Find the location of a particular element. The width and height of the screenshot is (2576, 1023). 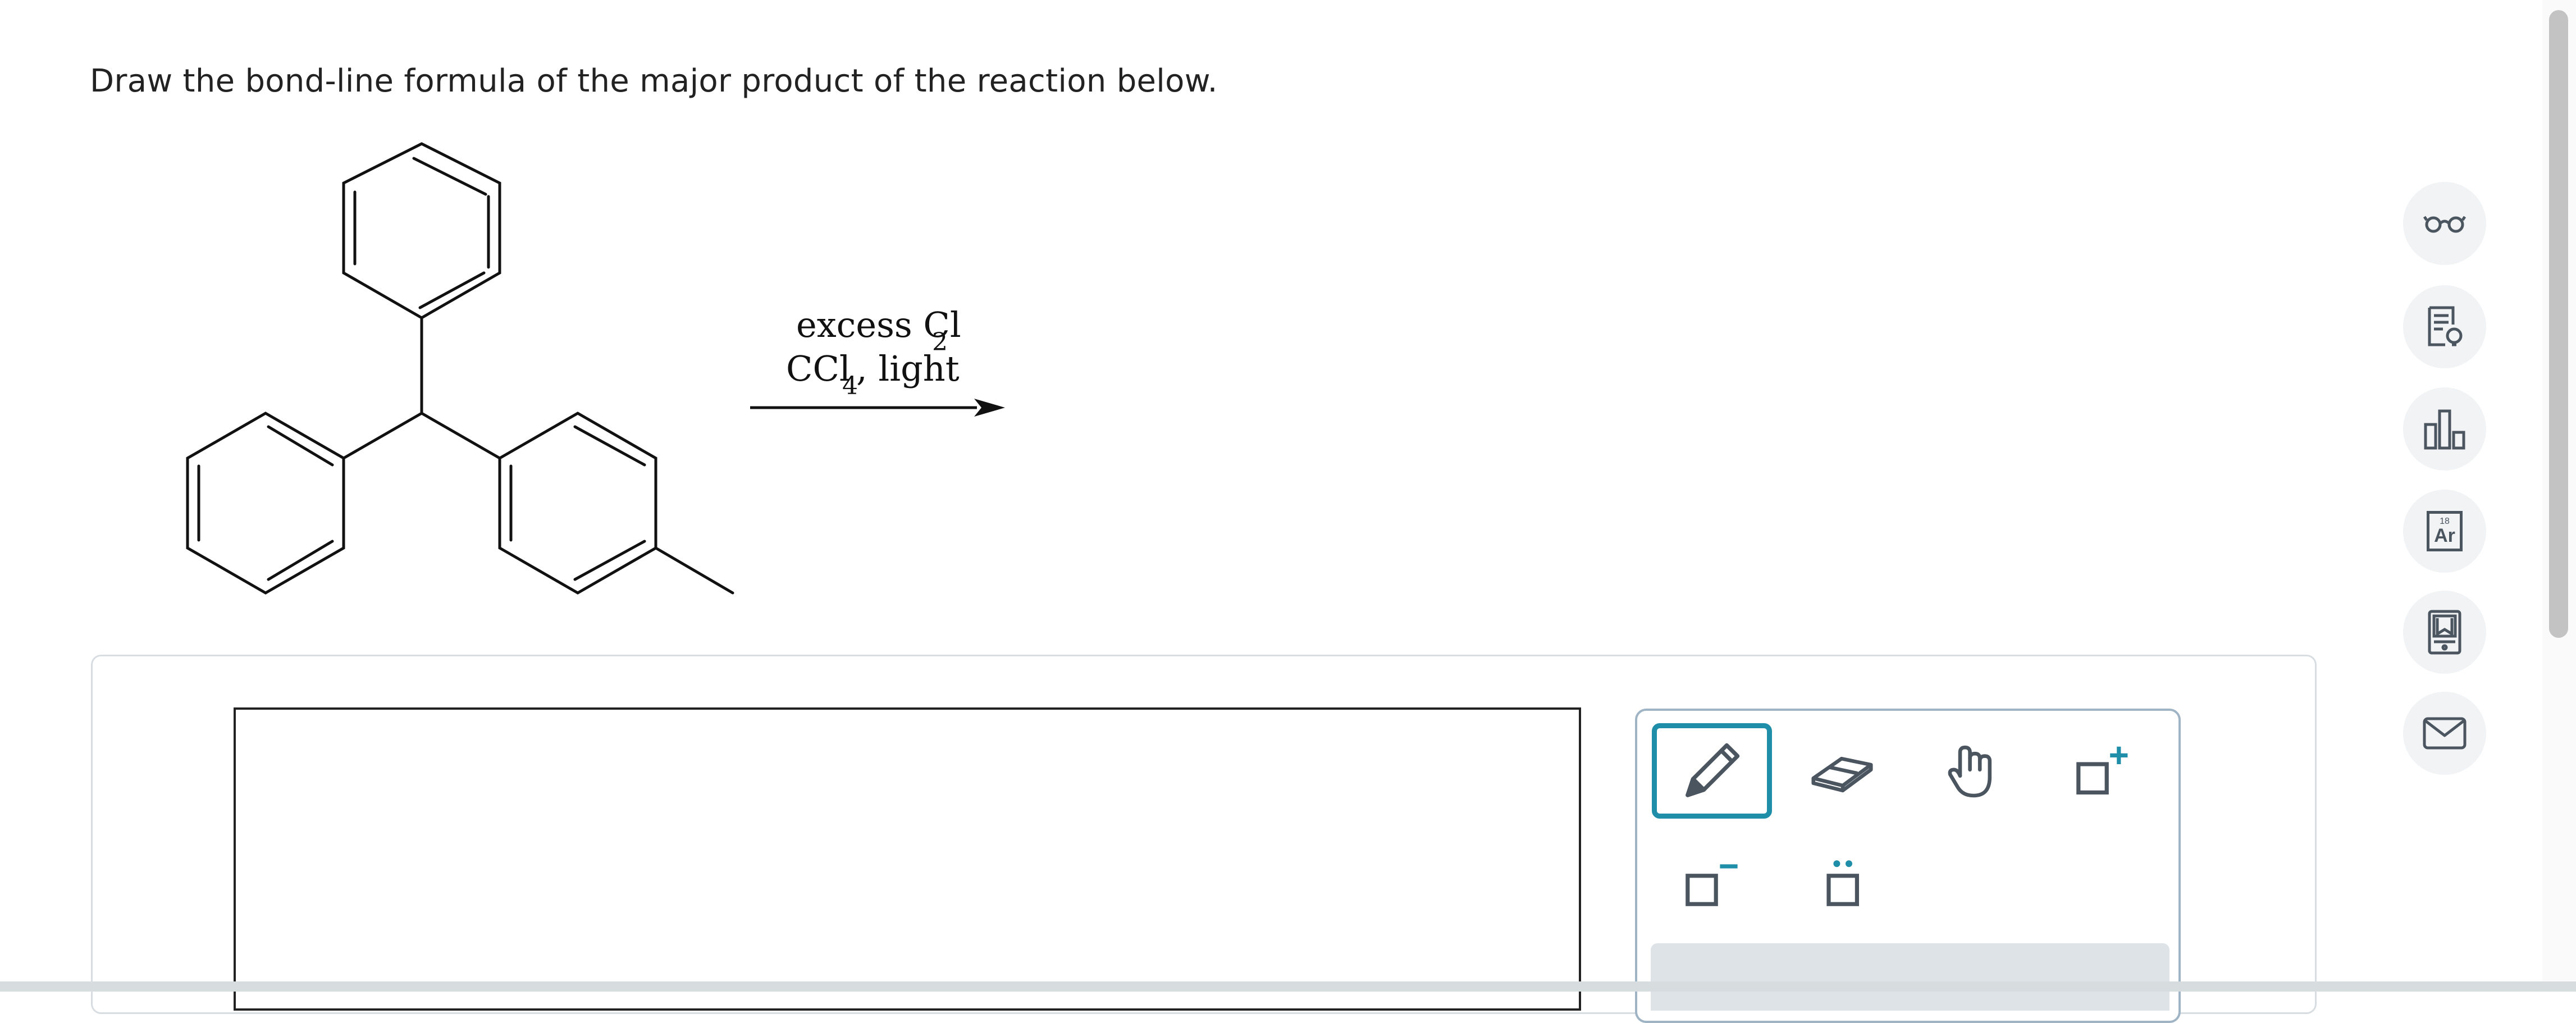

pencil-tool-button is located at coordinates (1712, 771).